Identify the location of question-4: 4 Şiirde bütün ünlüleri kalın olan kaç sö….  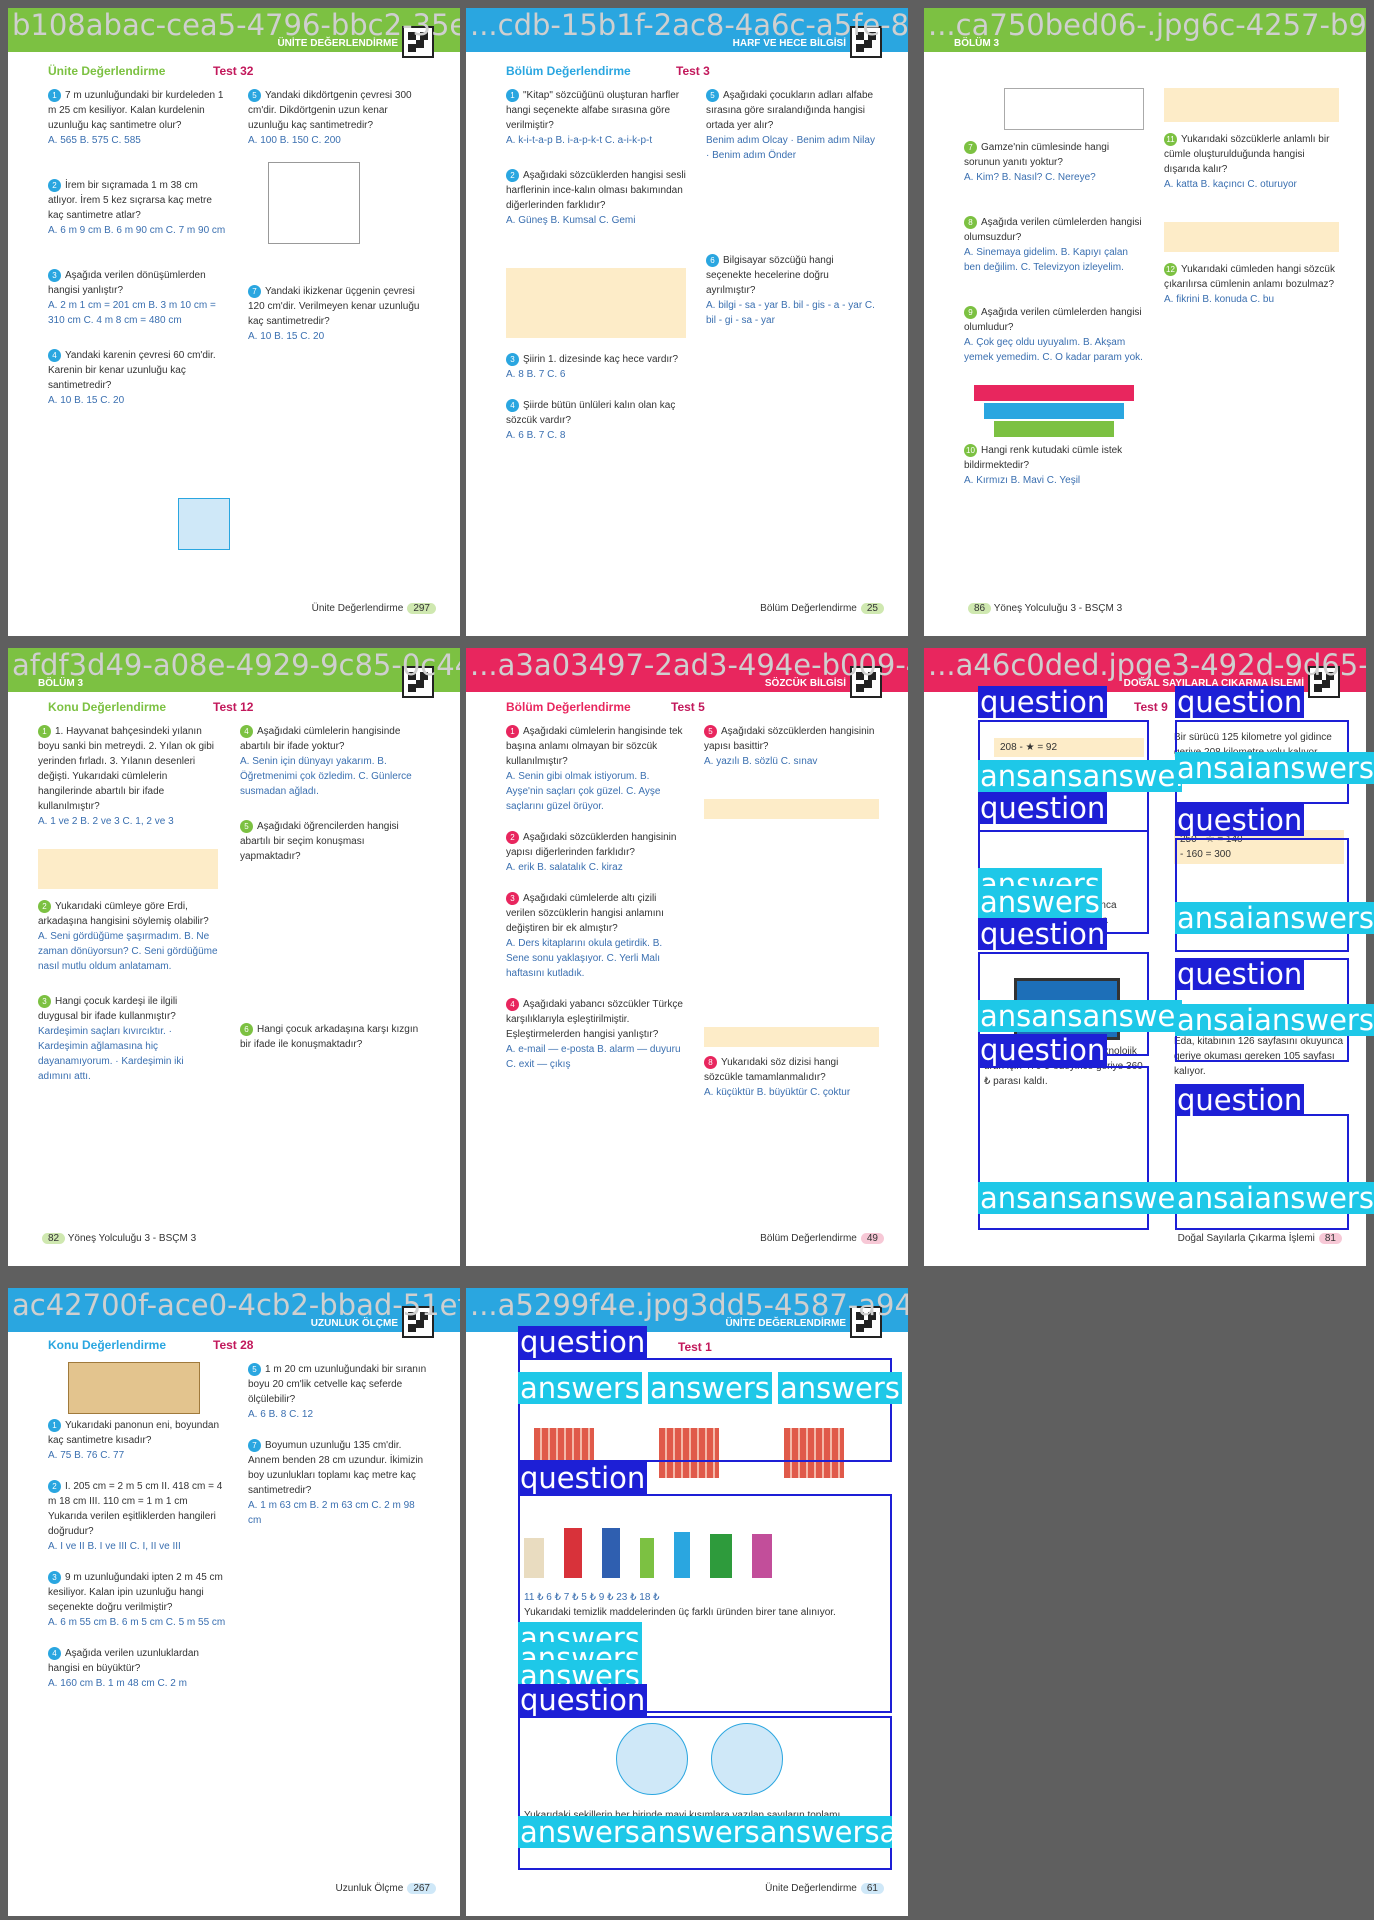
(591, 420).